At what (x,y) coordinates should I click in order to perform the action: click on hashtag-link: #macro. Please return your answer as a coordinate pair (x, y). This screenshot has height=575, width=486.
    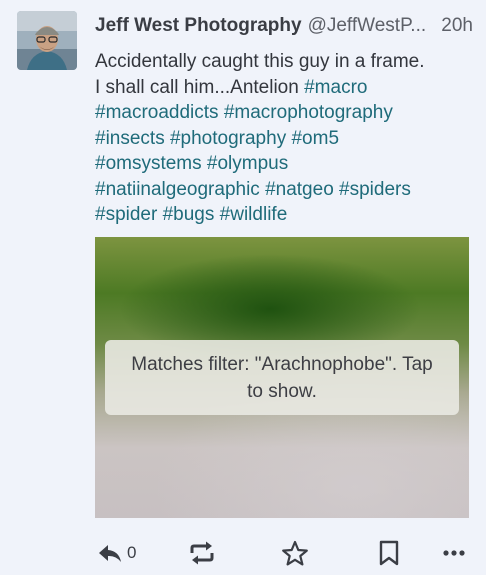
    Looking at the image, I should click on (335, 87).